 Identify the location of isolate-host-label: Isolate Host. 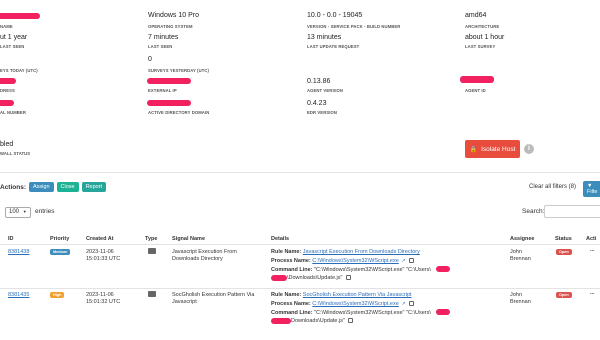
(498, 149).